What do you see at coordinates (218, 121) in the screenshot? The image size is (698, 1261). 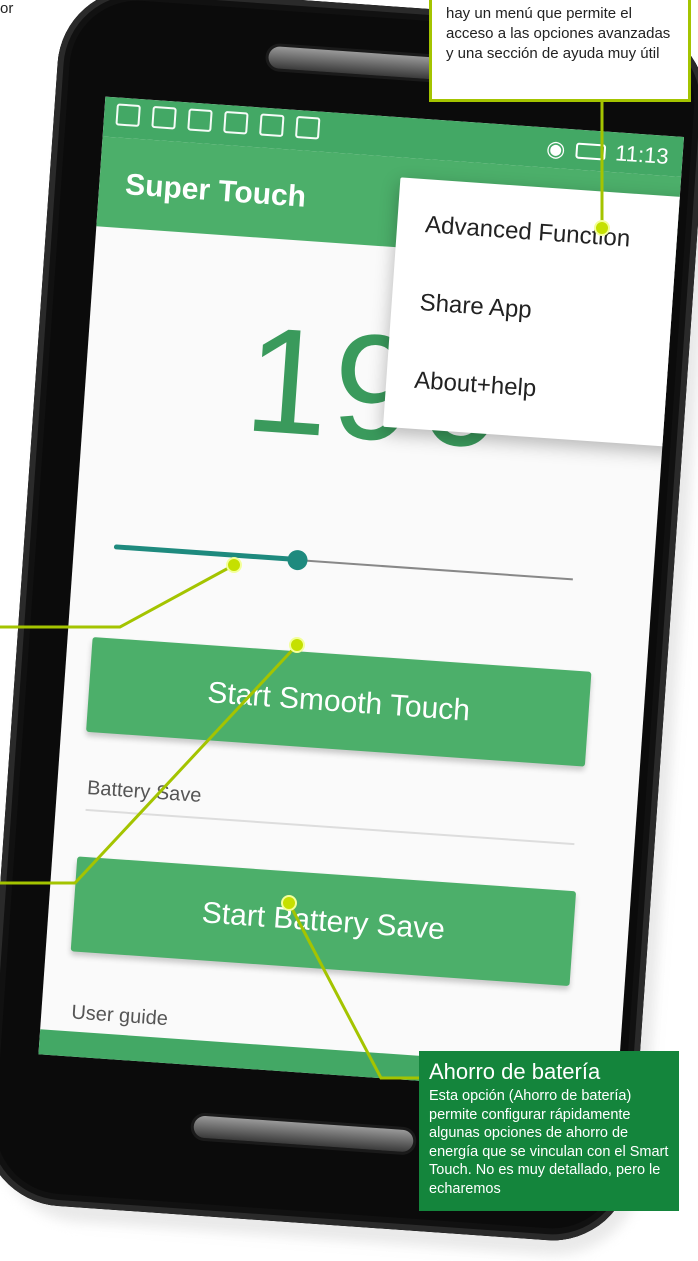 I see `status-icons` at bounding box center [218, 121].